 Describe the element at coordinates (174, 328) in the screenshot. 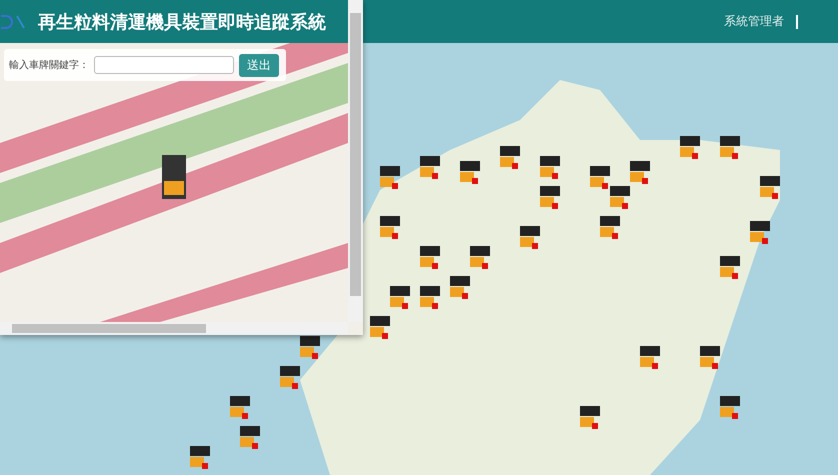

I see `horizontal-scrollbar` at that location.